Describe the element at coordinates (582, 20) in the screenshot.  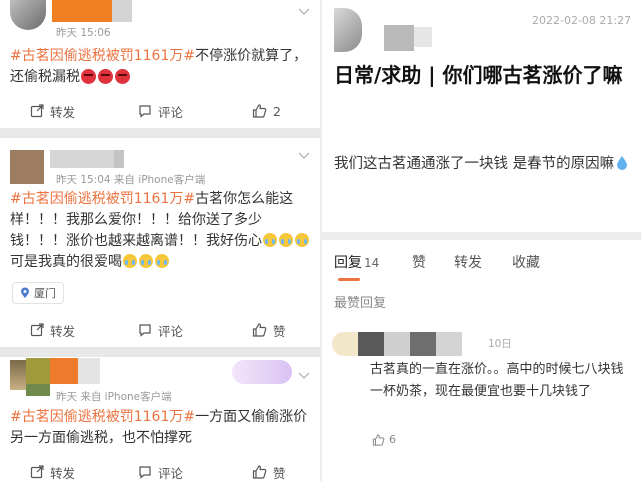
I see `post-timestamp: 2022-02-08 21:27` at that location.